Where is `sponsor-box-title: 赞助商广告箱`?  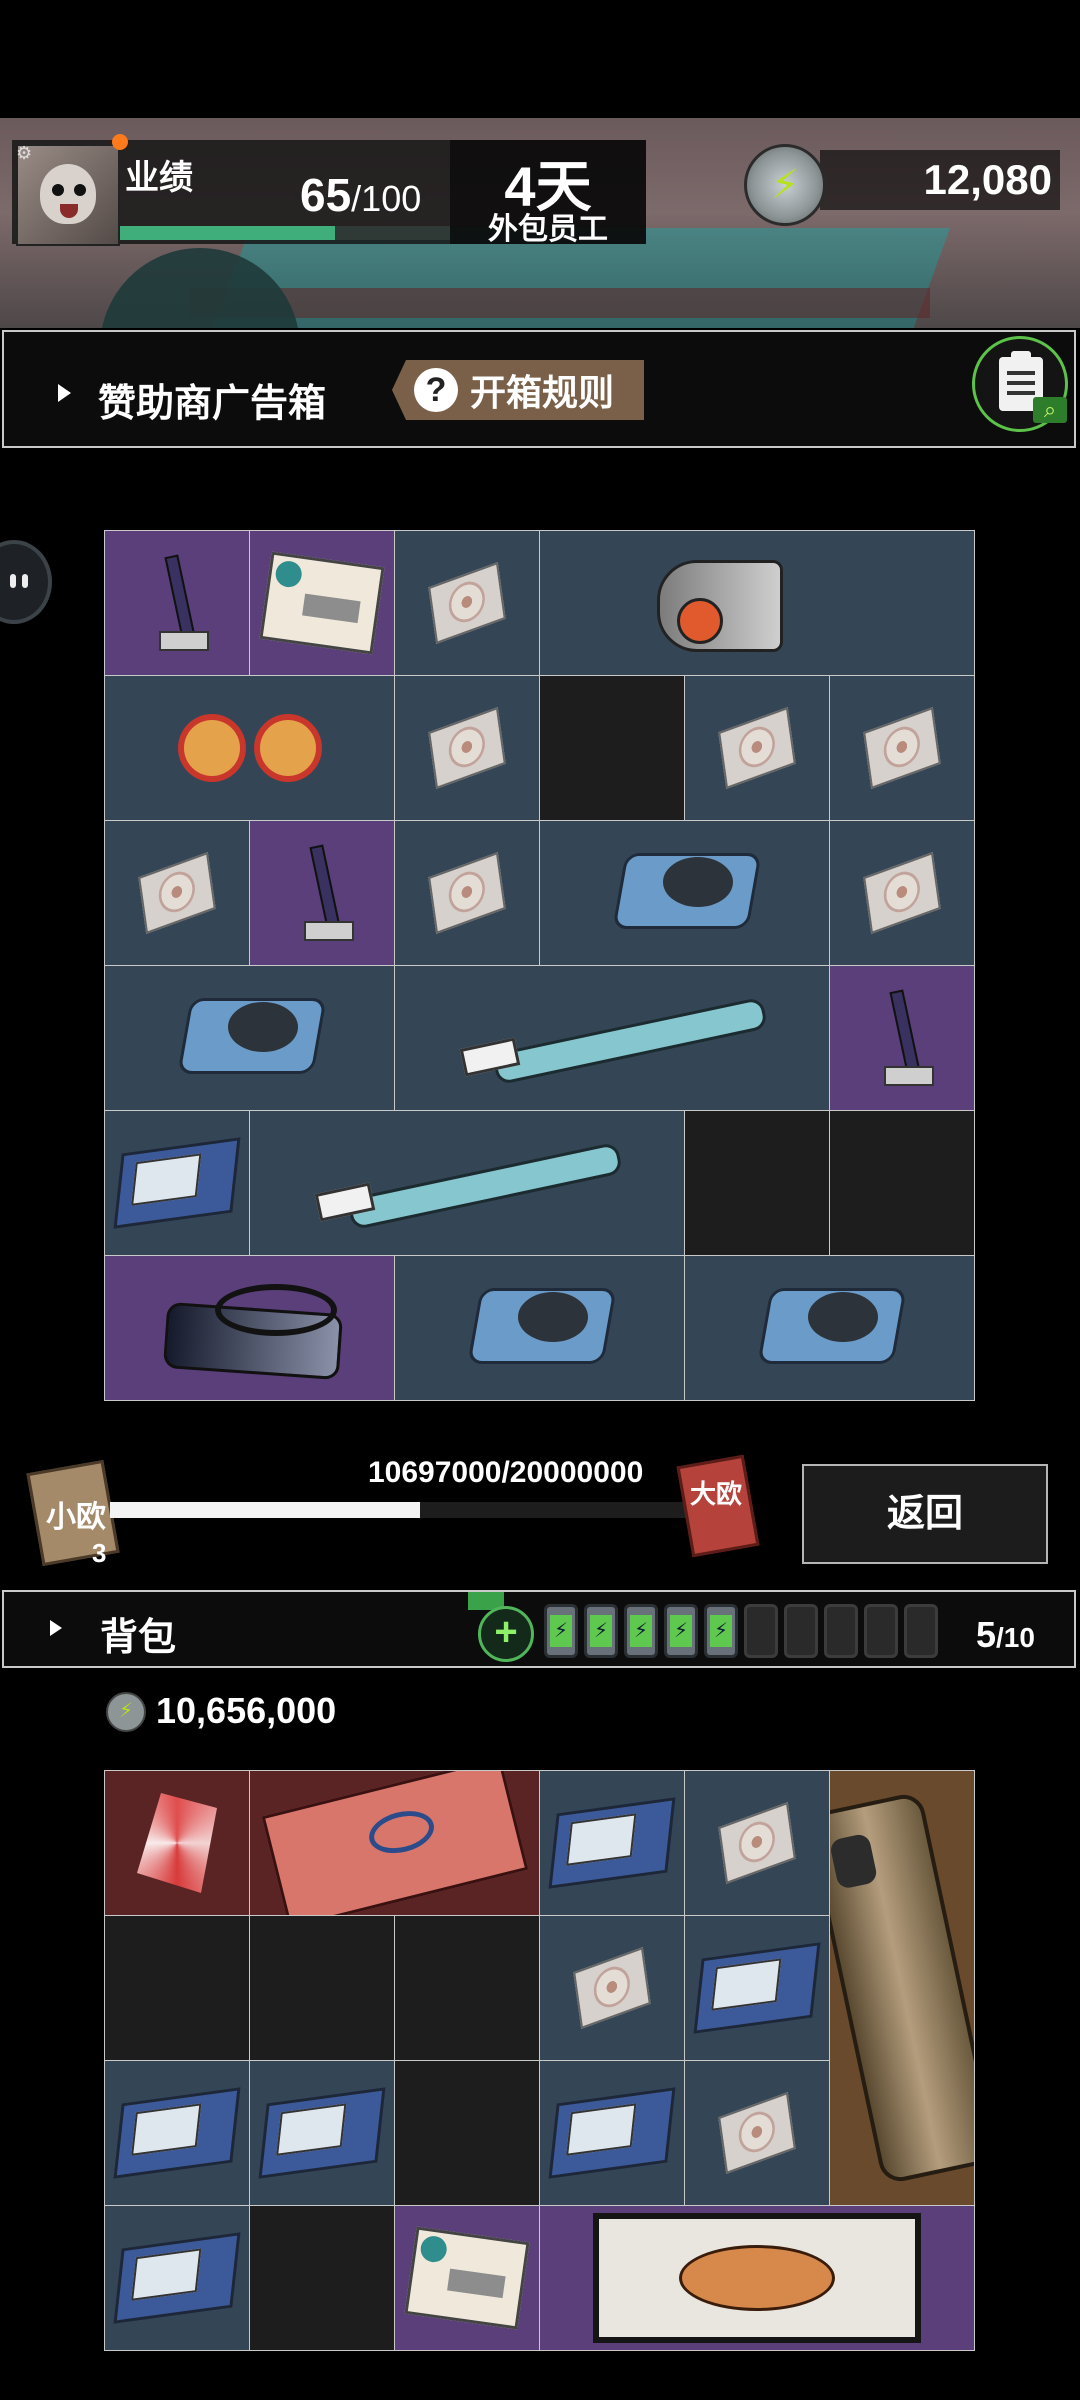 sponsor-box-title: 赞助商广告箱 is located at coordinates (212, 404).